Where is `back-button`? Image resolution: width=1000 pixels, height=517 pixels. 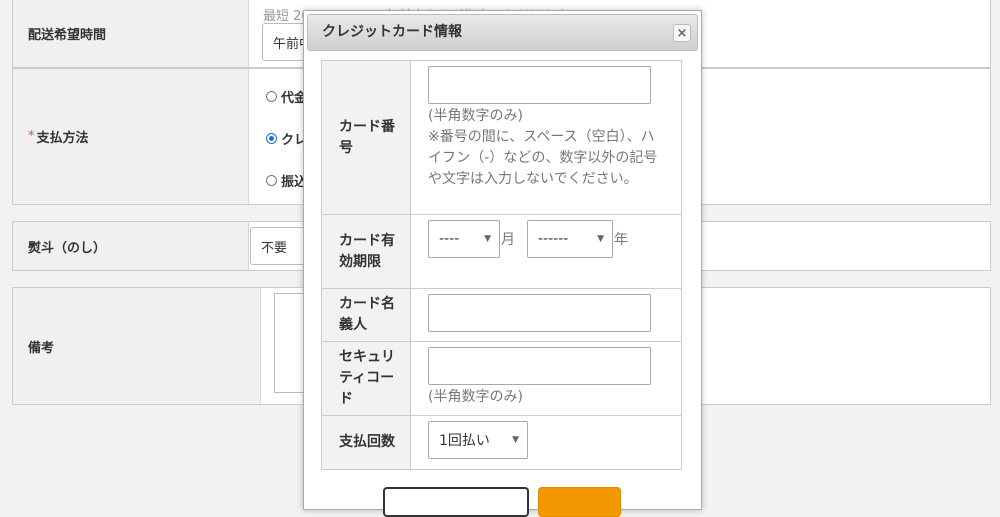
back-button is located at coordinates (456, 502).